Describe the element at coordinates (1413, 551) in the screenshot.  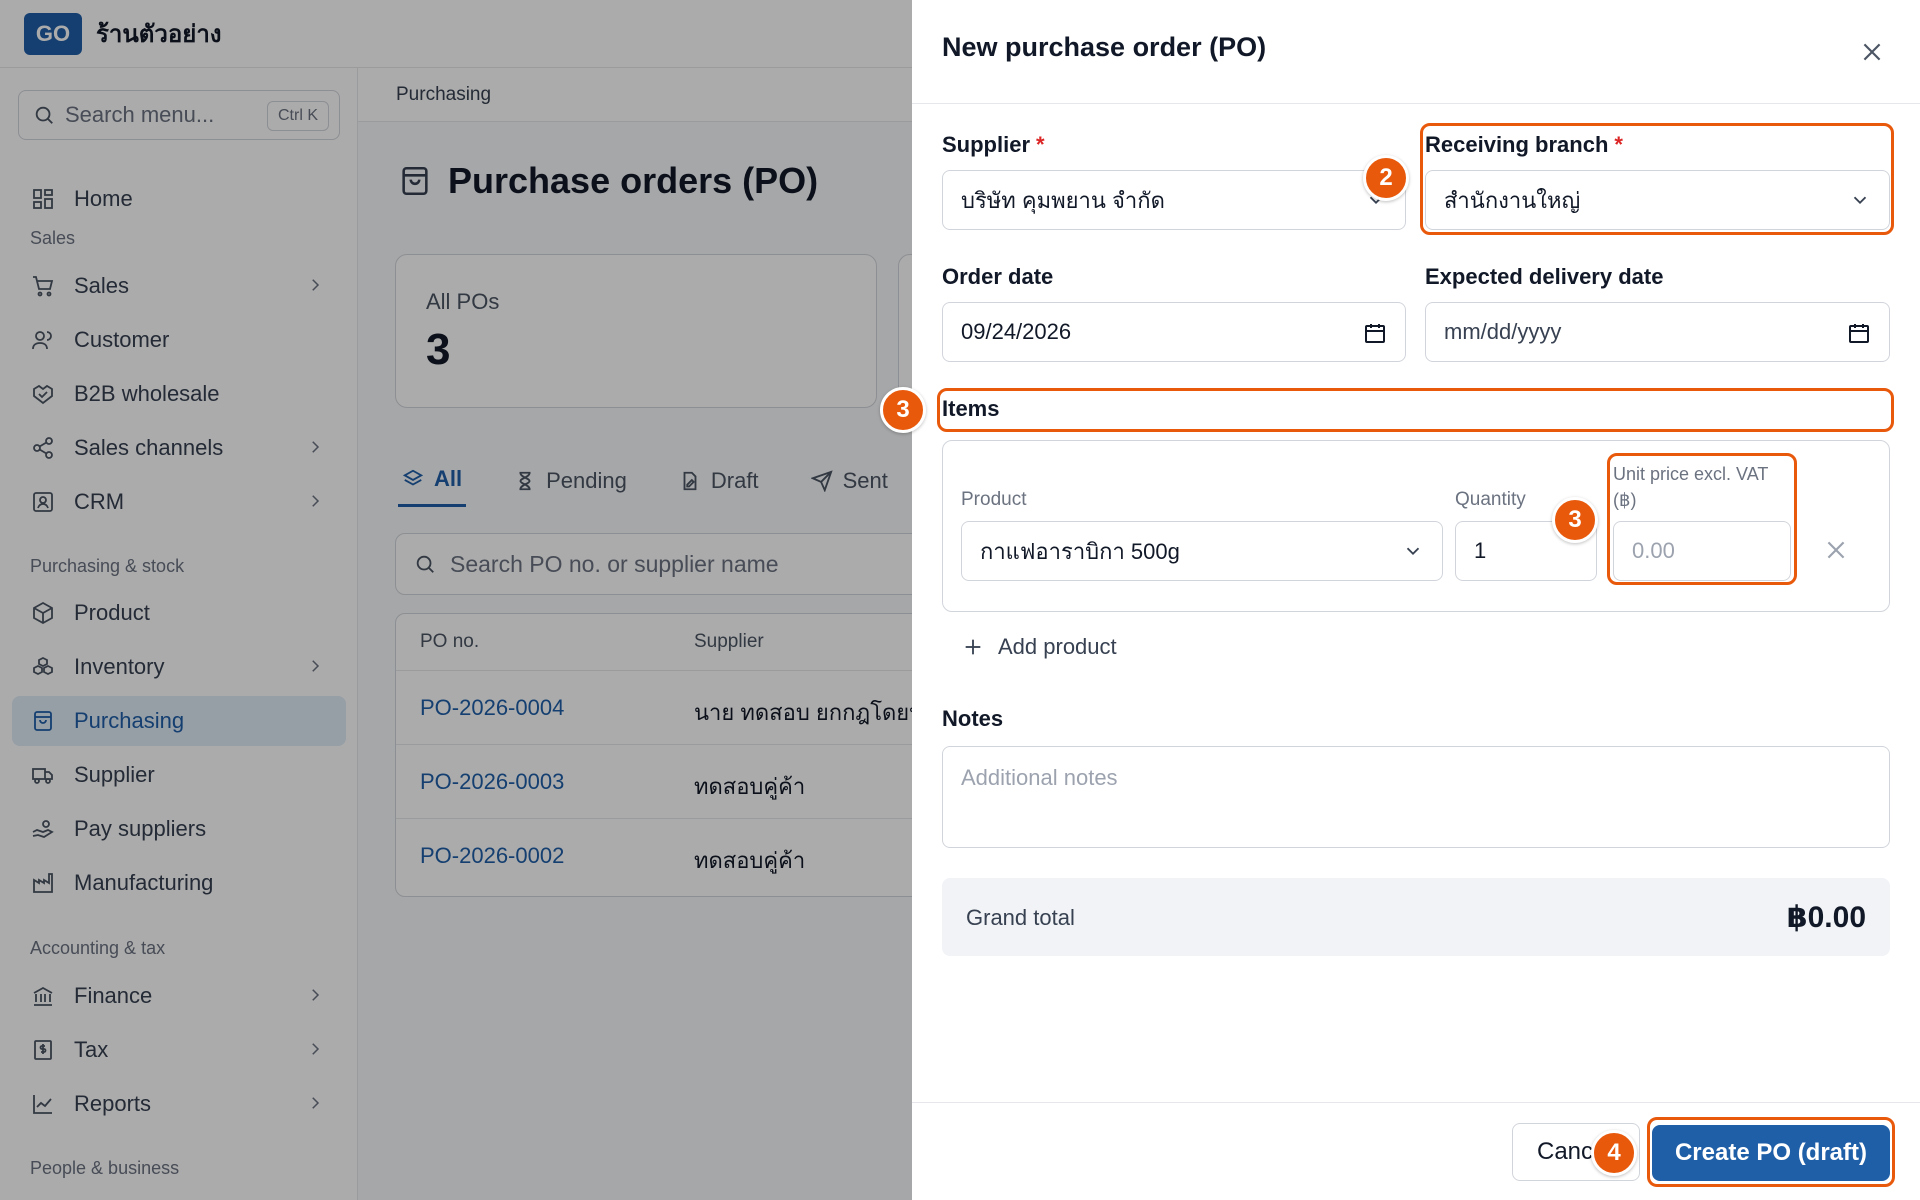
I see `chevron-down-icon` at that location.